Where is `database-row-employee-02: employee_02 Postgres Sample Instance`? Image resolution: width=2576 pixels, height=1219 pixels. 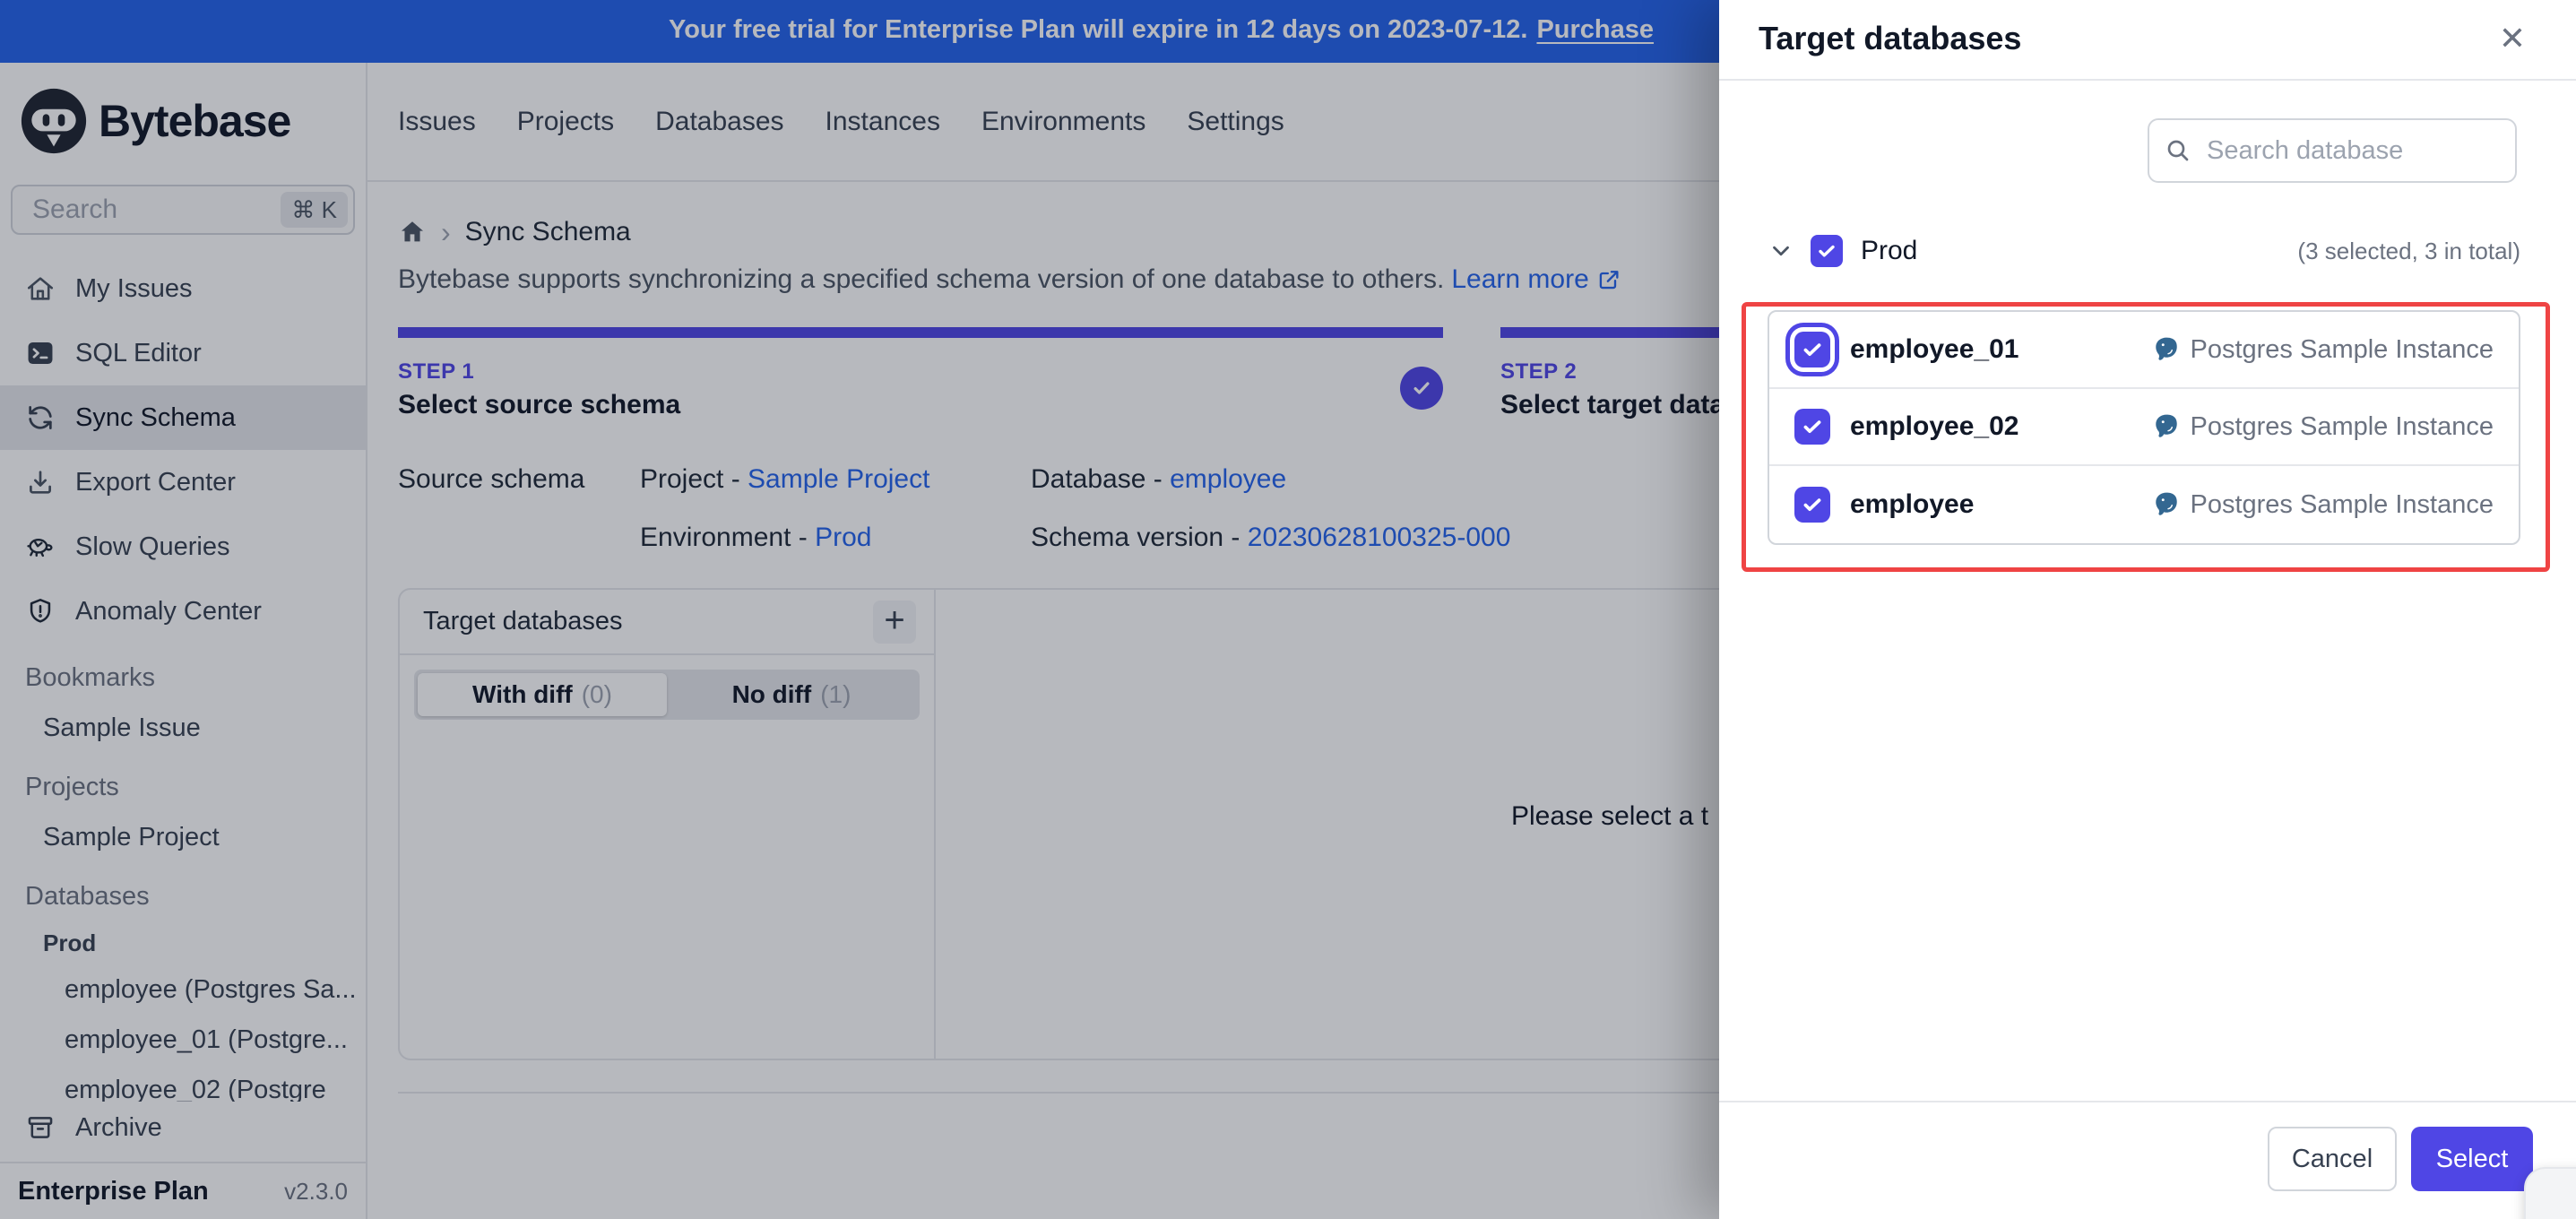
database-row-employee-02: employee_02 Postgres Sample Instance is located at coordinates (2144, 428).